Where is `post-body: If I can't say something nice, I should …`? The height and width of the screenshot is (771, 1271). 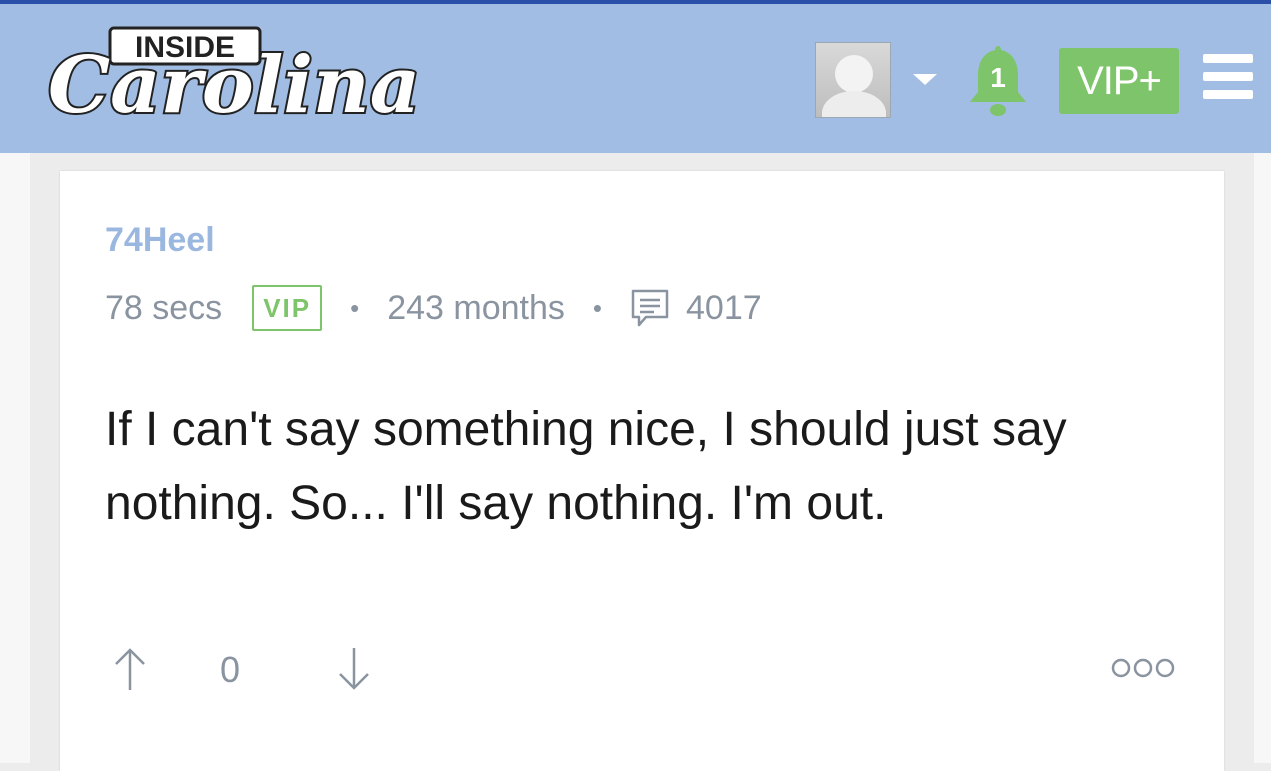 post-body: If I can't say something nice, I should … is located at coordinates (586, 466).